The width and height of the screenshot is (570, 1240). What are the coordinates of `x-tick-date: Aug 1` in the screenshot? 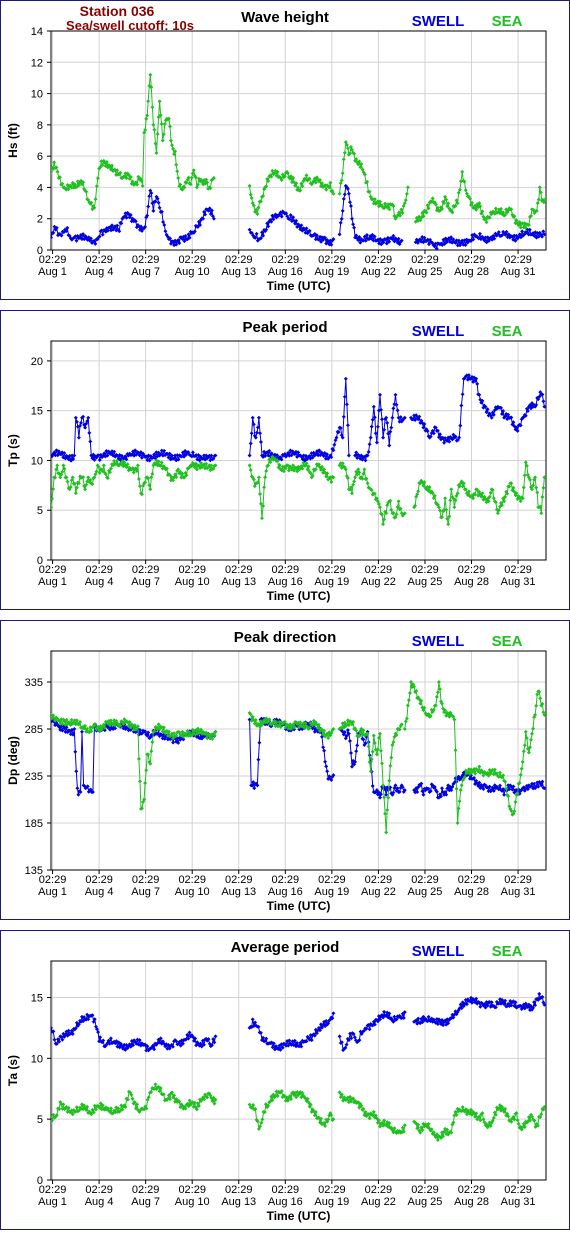 It's located at (52, 892).